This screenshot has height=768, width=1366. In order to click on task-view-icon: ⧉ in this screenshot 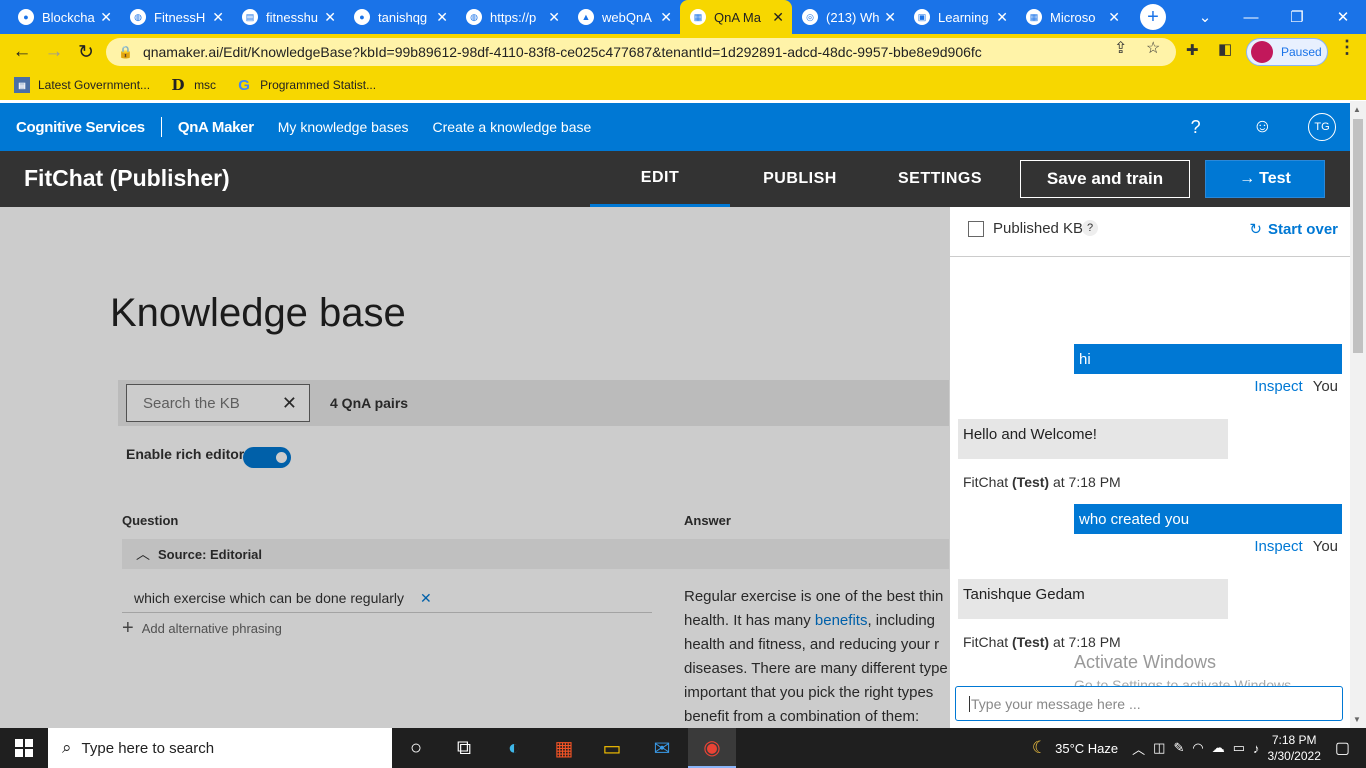, I will do `click(464, 748)`.